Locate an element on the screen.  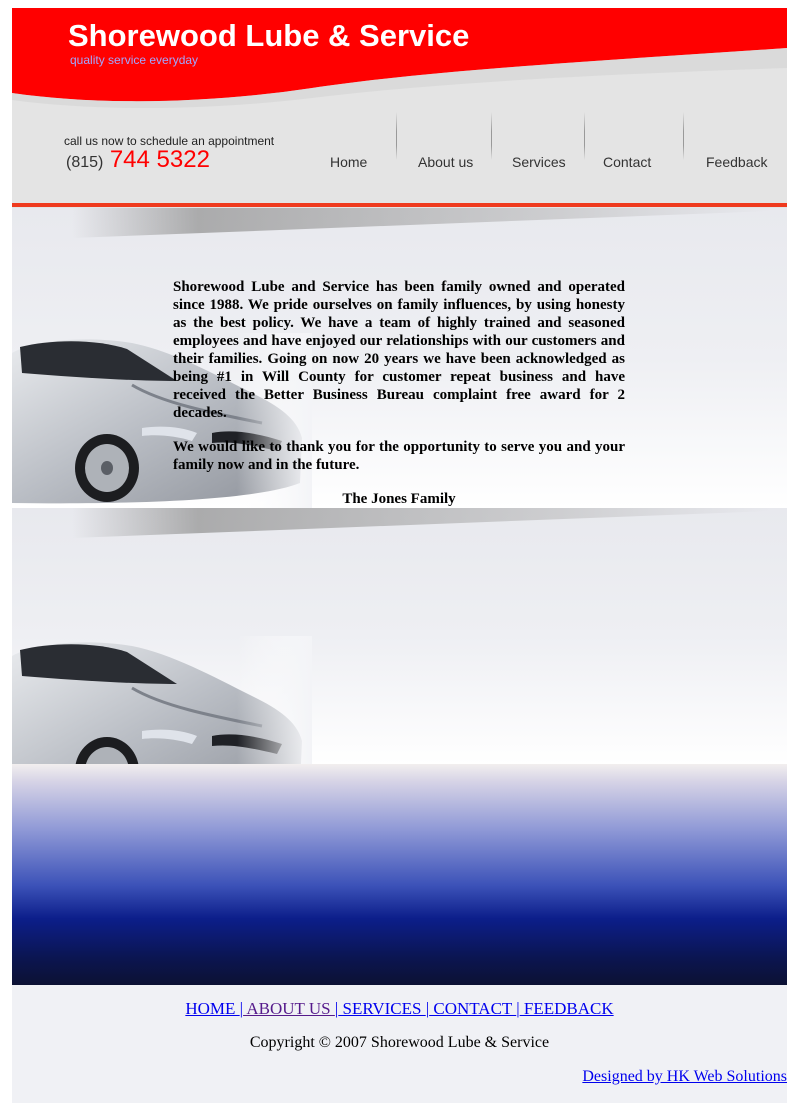
main-nav: Home About us Services Contact Feedback is located at coordinates (399, 147).